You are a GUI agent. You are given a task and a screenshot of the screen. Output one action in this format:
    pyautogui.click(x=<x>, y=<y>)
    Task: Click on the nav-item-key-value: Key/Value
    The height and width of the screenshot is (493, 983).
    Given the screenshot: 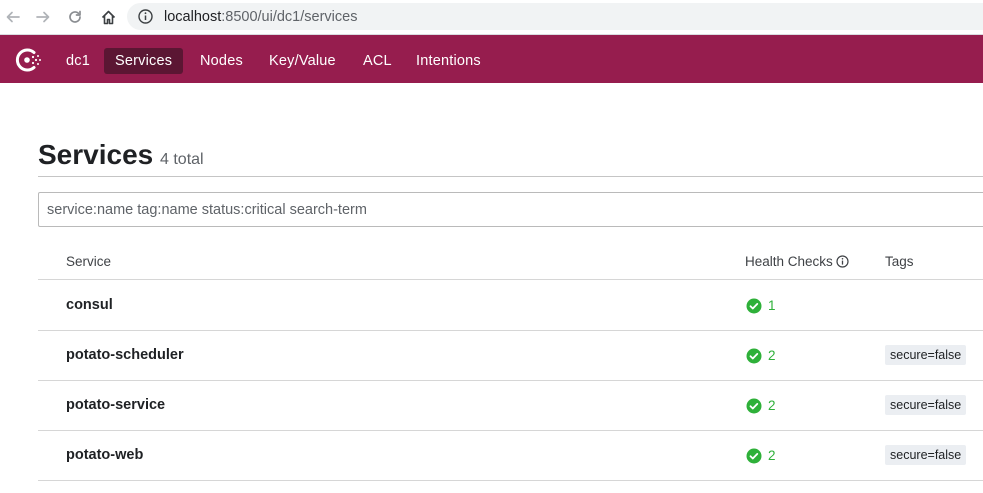 What is the action you would take?
    pyautogui.click(x=302, y=61)
    